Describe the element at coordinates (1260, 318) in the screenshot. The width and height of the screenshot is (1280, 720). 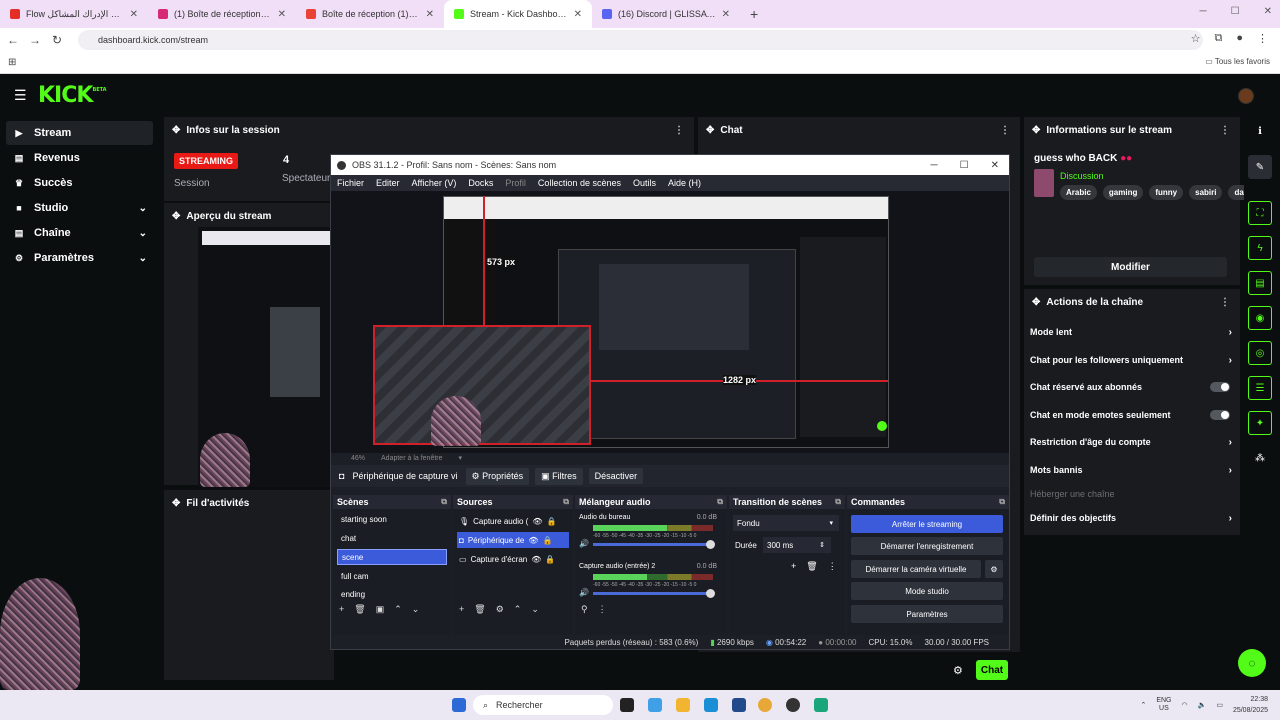
I see `chat-bubble-icon: ◉` at that location.